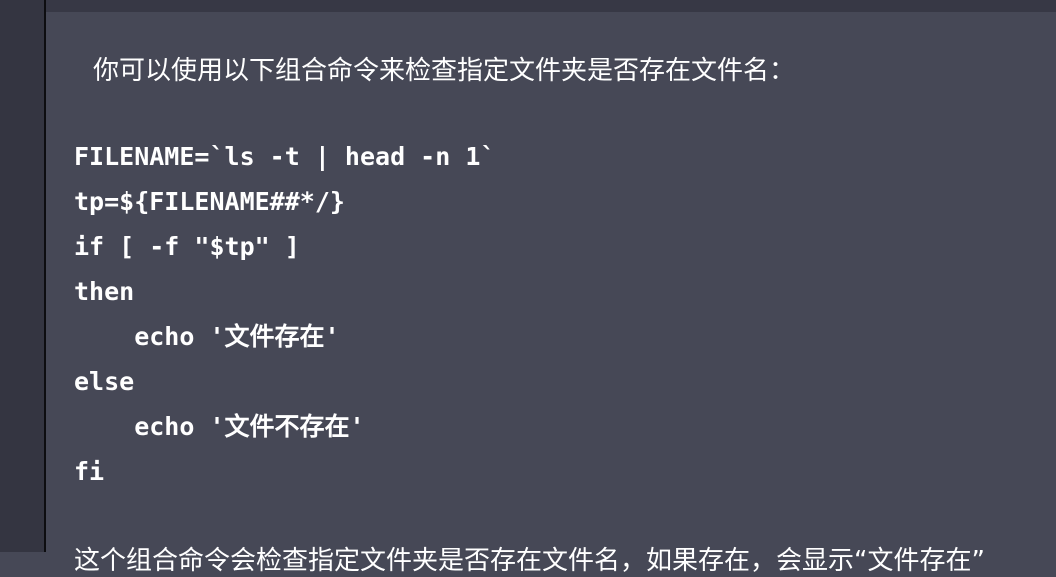 The image size is (1056, 577). What do you see at coordinates (104, 291) in the screenshot?
I see `code-line: then` at bounding box center [104, 291].